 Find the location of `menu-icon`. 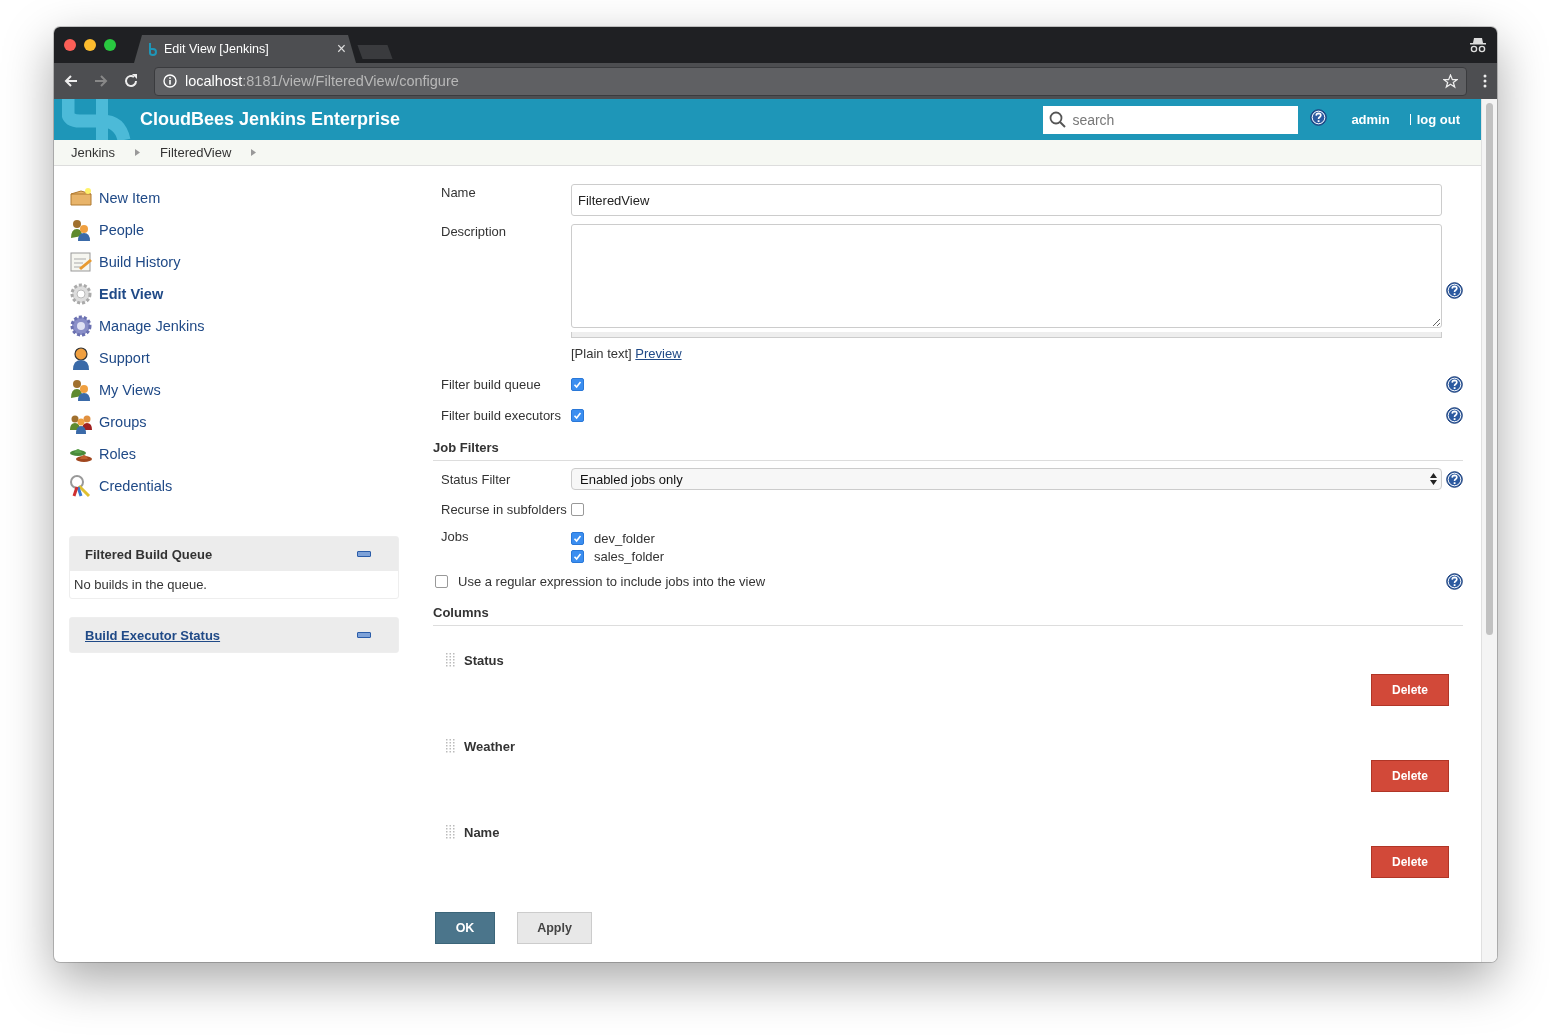

menu-icon is located at coordinates (1485, 81).